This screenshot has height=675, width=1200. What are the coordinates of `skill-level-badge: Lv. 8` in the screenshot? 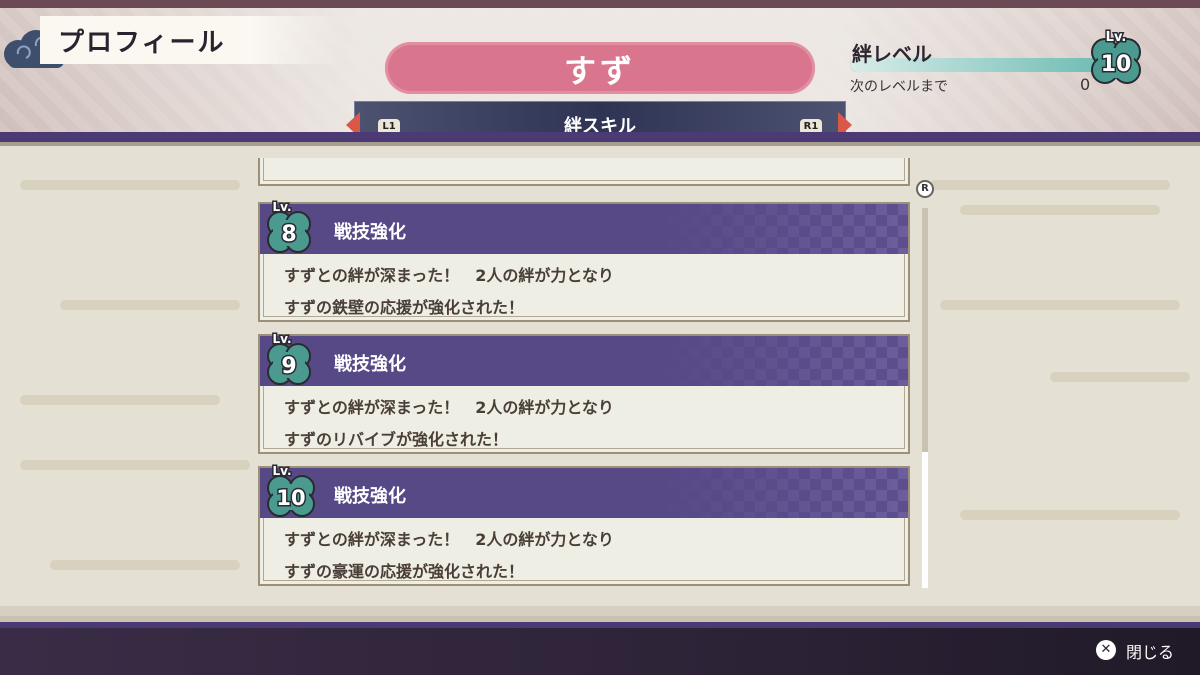 It's located at (289, 226).